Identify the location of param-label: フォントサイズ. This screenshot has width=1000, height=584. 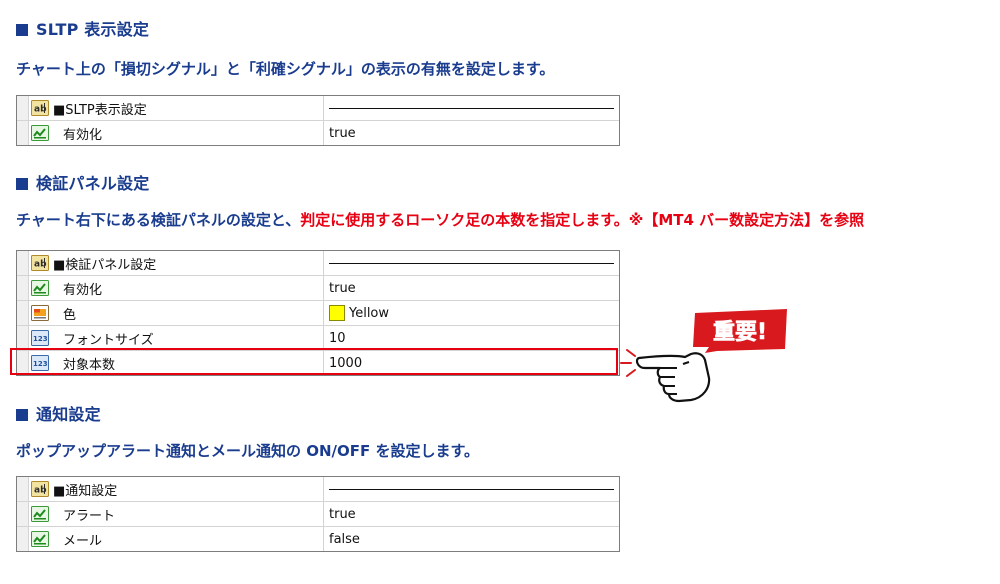
(108, 340).